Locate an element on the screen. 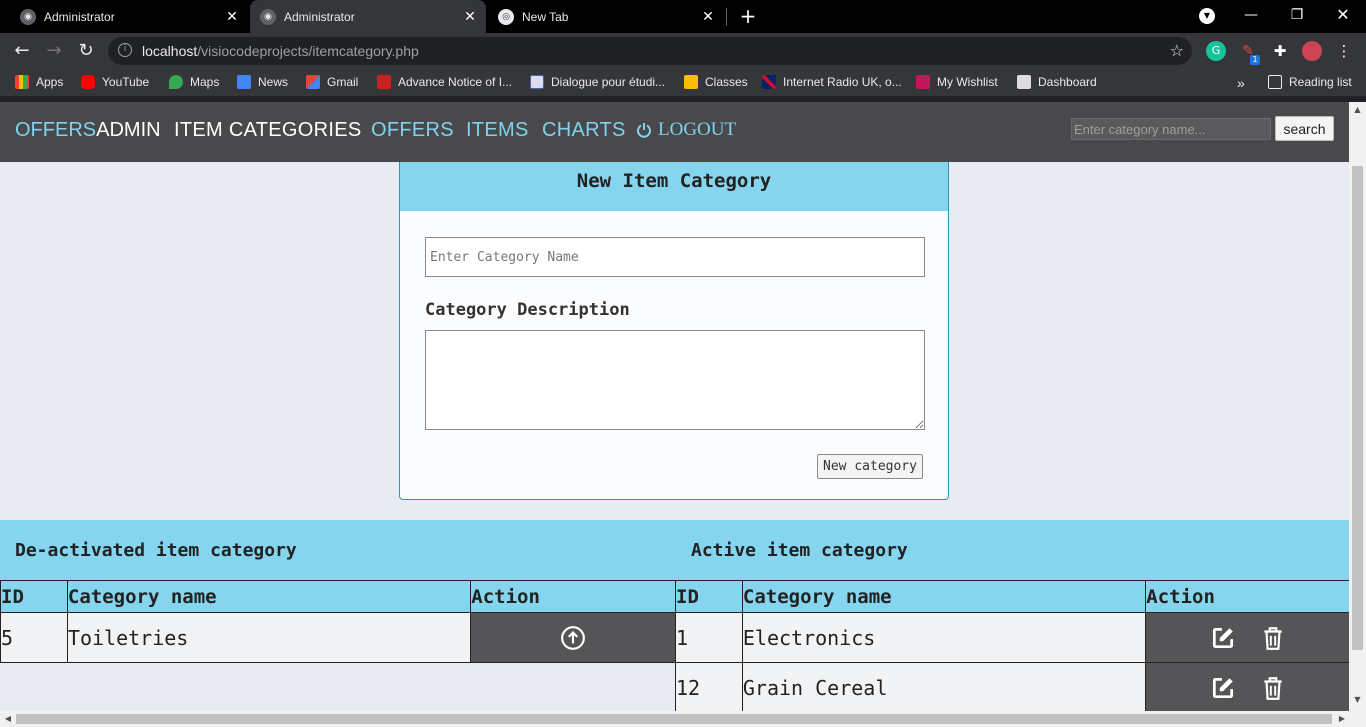 Image resolution: width=1366 pixels, height=727 pixels. bookmark-dashboard: Dashboard is located at coordinates (1057, 82).